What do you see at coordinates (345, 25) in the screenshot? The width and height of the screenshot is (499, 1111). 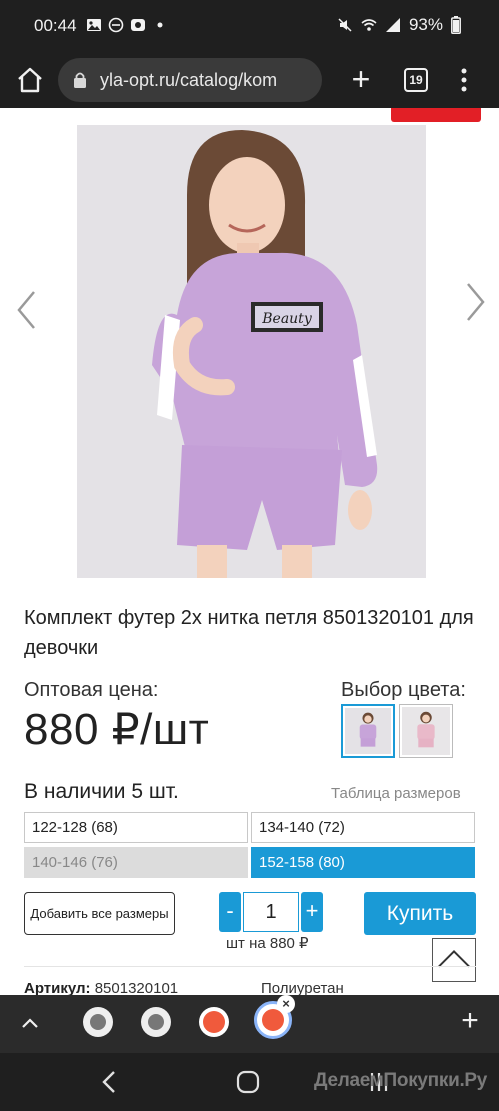 I see `mute-icon` at bounding box center [345, 25].